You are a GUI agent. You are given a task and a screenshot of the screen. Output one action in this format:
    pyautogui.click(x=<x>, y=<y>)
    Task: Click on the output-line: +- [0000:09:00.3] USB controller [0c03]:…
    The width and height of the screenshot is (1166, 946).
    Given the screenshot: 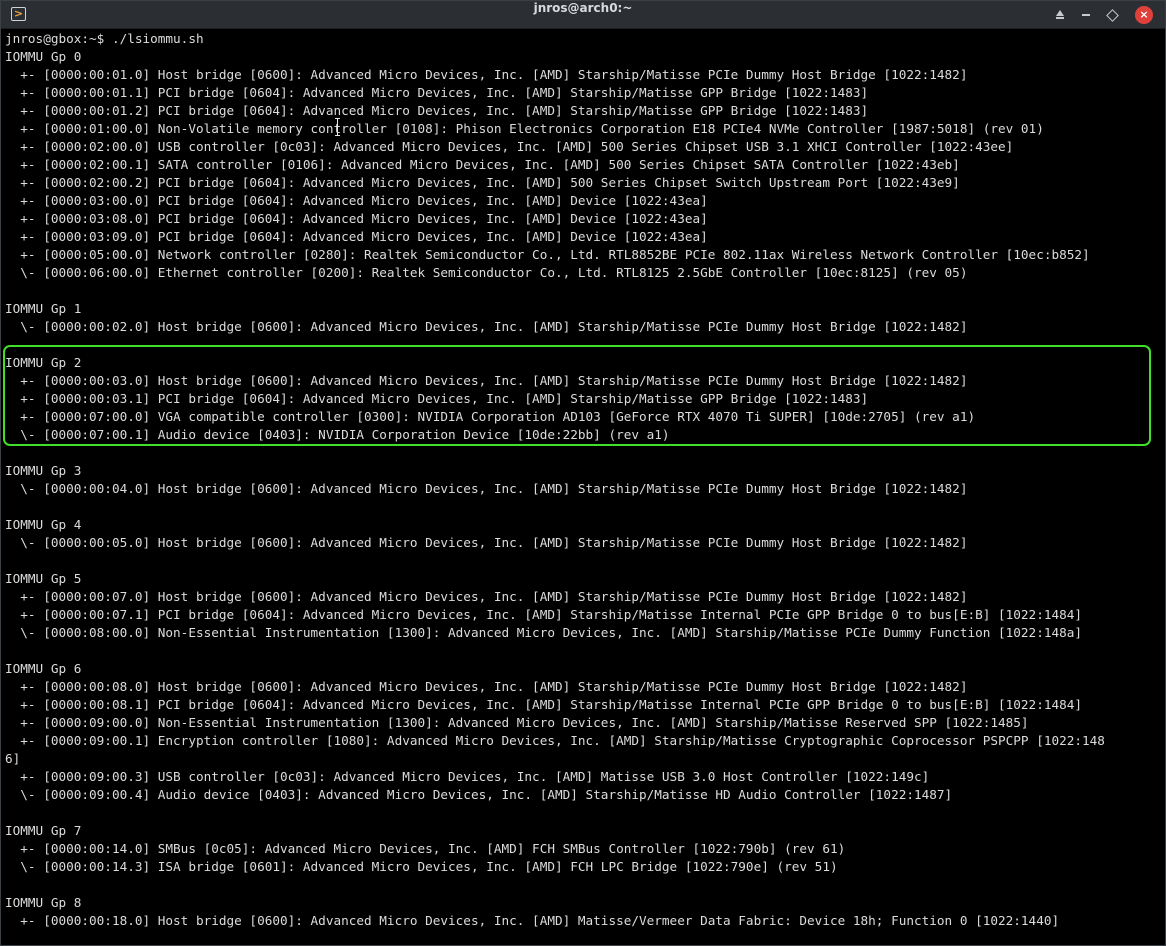 What is the action you would take?
    pyautogui.click(x=467, y=776)
    